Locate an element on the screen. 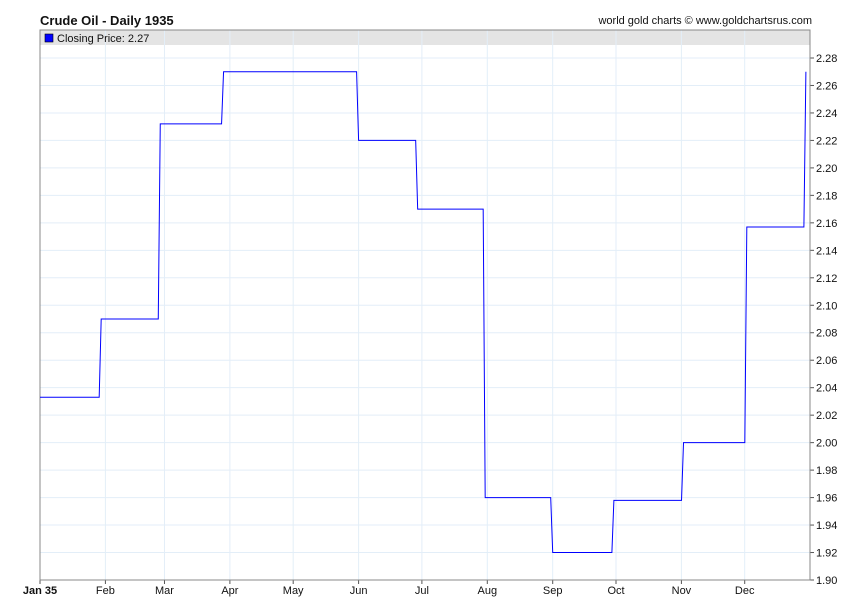 The width and height of the screenshot is (850, 616). x-tick-label: Aug is located at coordinates (488, 591).